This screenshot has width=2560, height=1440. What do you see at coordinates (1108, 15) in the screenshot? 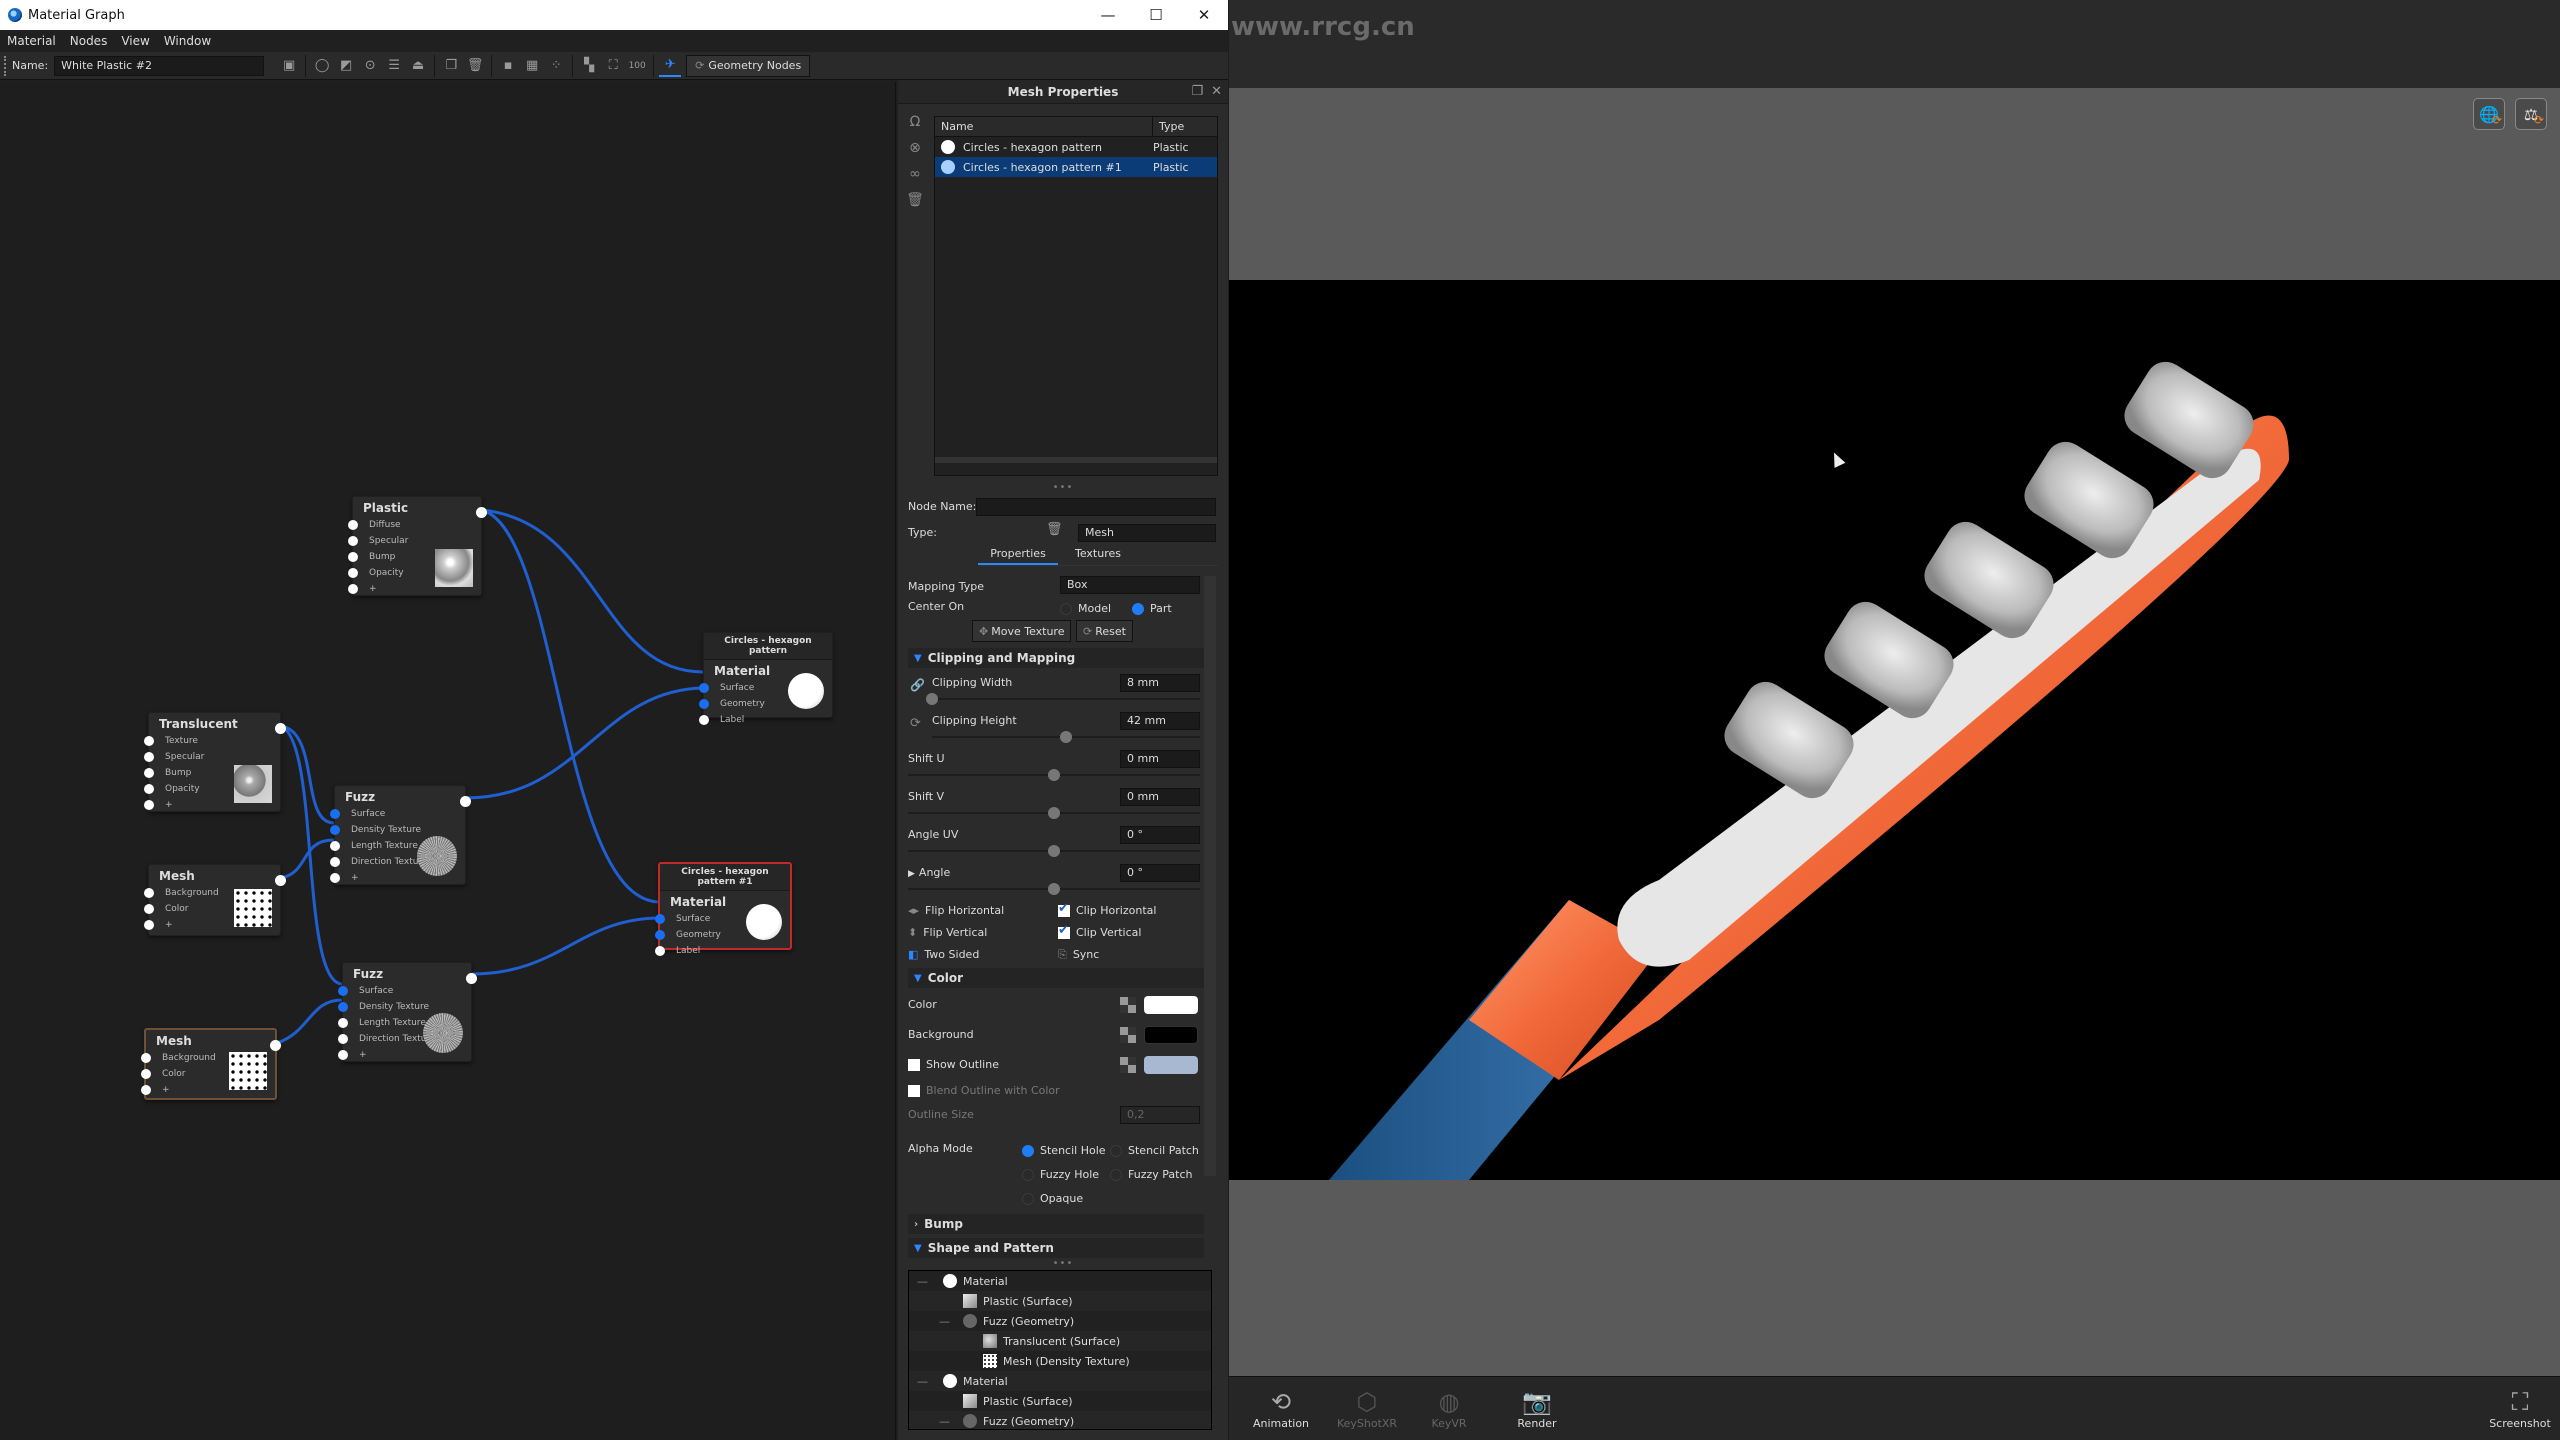
I see `minimize-button: —` at bounding box center [1108, 15].